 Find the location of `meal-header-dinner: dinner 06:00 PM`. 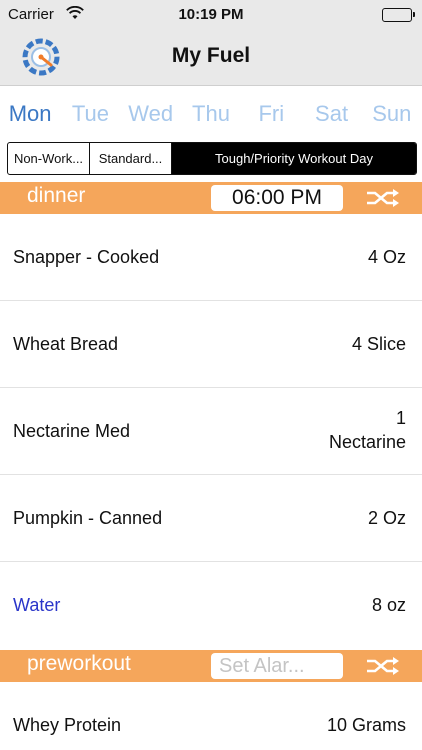

meal-header-dinner: dinner 06:00 PM is located at coordinates (211, 198).